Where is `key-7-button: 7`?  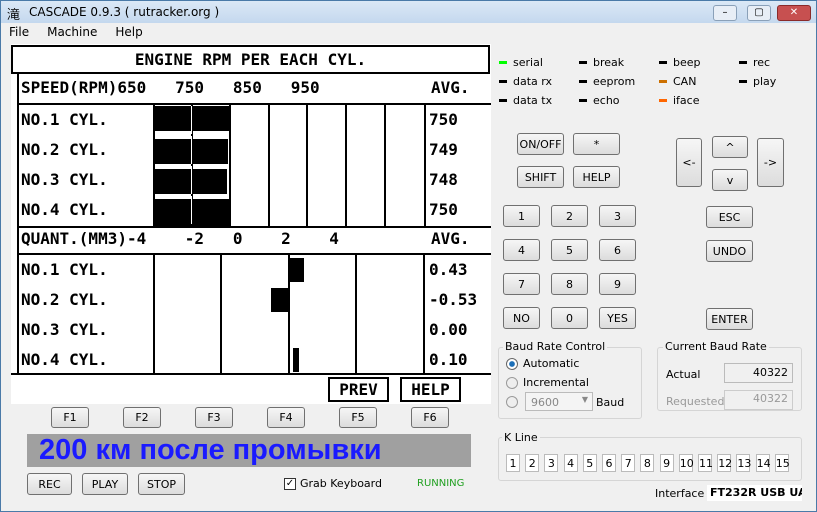 key-7-button: 7 is located at coordinates (521, 284).